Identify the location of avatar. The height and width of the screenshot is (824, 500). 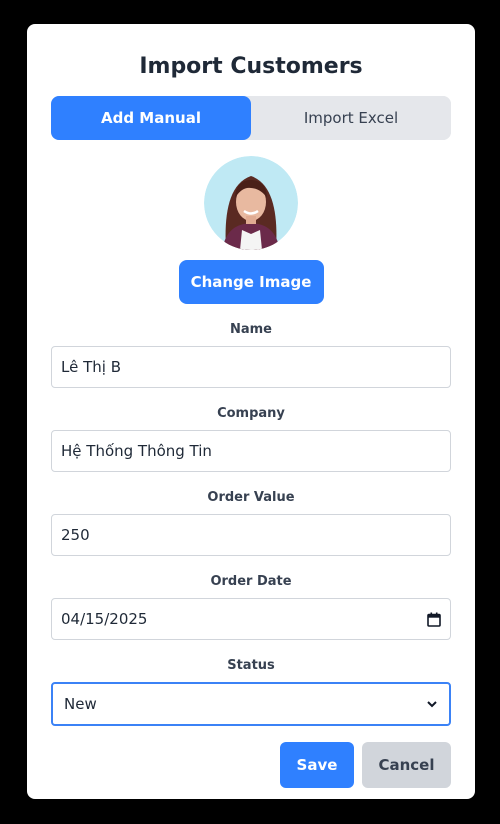
(251, 203).